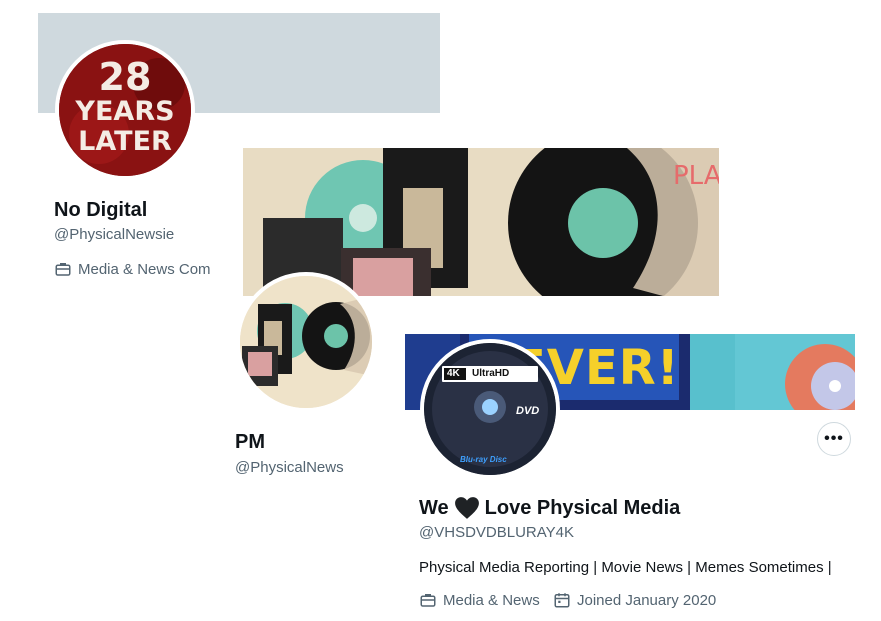 This screenshot has height=621, width=881. I want to click on profile-avatar, so click(306, 342).